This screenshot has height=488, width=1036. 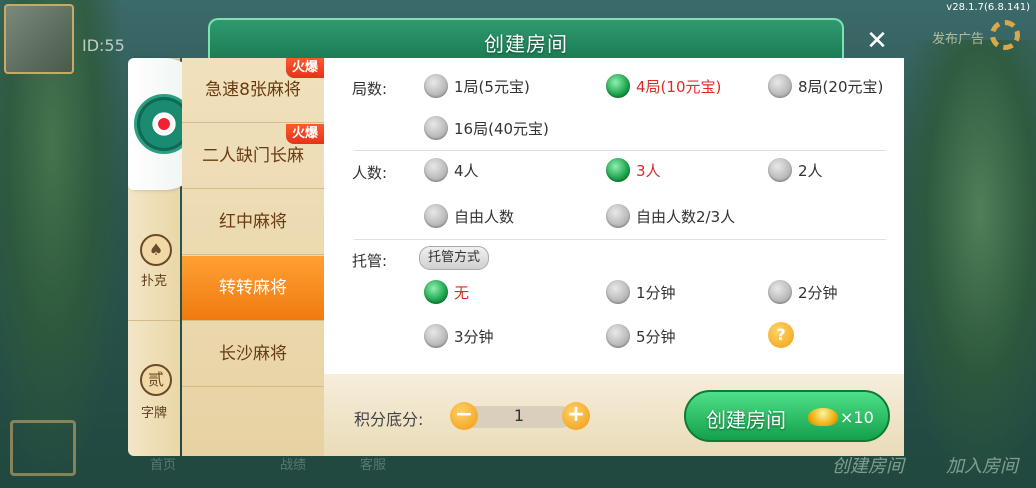 What do you see at coordinates (679, 87) in the screenshot?
I see `option-label: 4局(10元宝)` at bounding box center [679, 87].